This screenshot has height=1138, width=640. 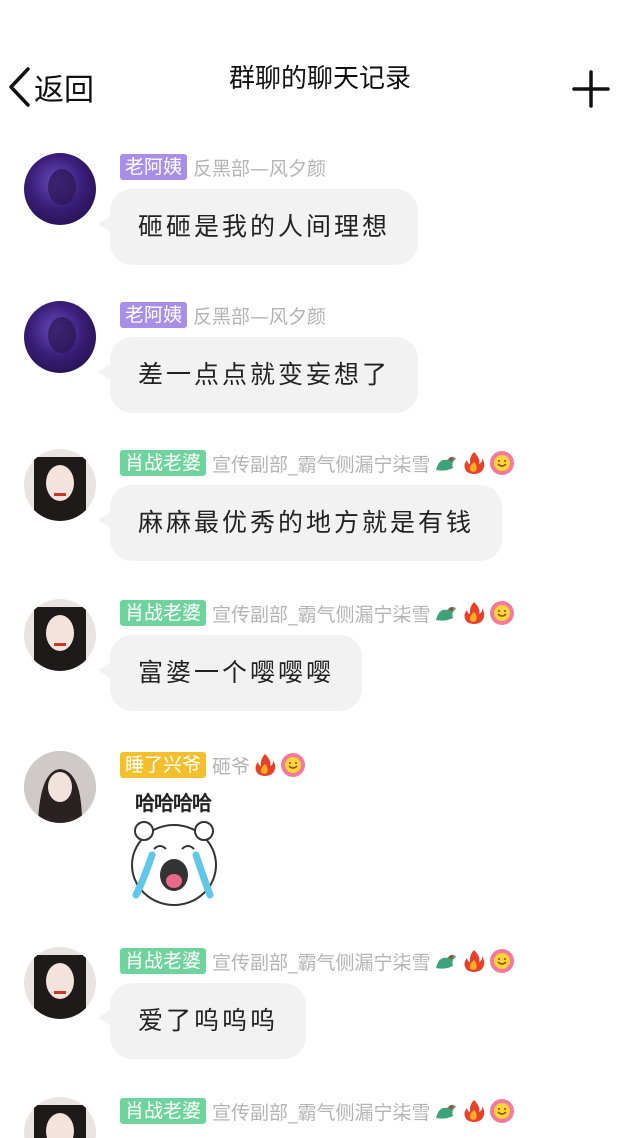 I want to click on message-bubble: 砸砸是我的人间理想, so click(x=264, y=227).